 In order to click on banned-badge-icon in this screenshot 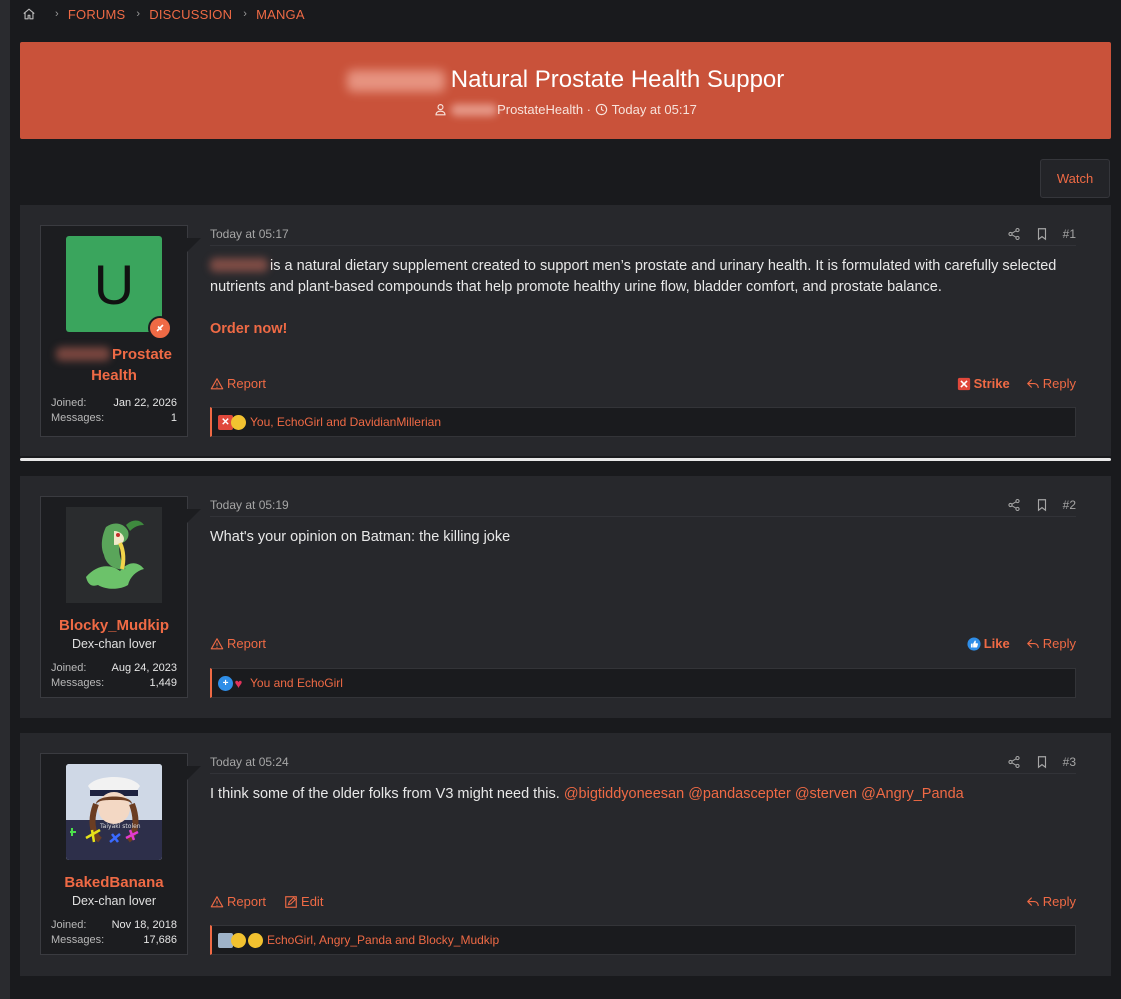, I will do `click(160, 328)`.